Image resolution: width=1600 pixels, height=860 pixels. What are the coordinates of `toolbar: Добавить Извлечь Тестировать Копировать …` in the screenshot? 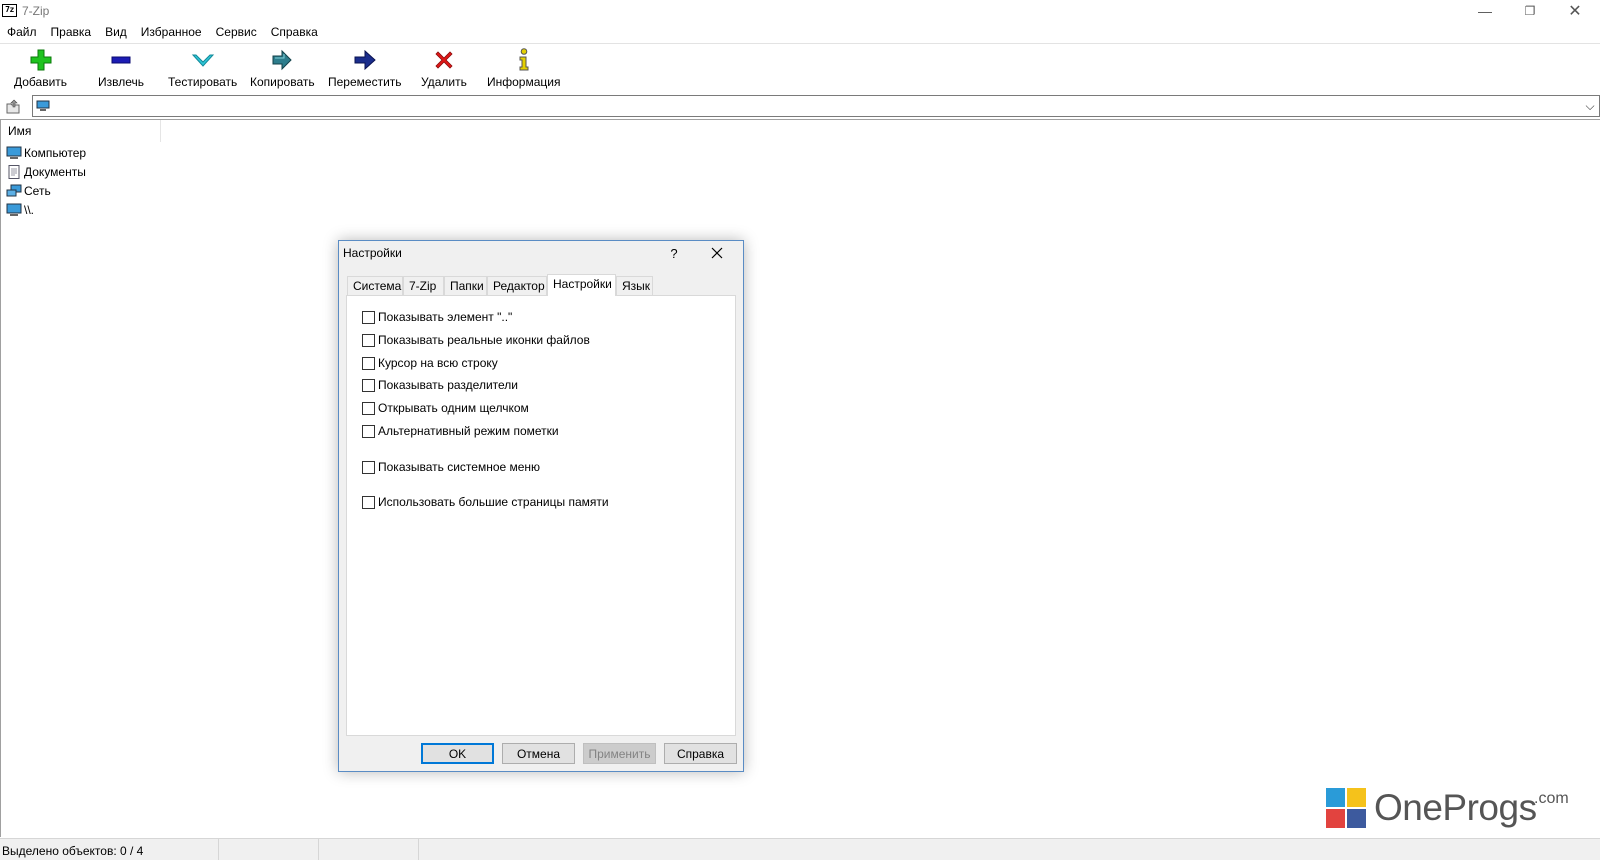 It's located at (800, 68).